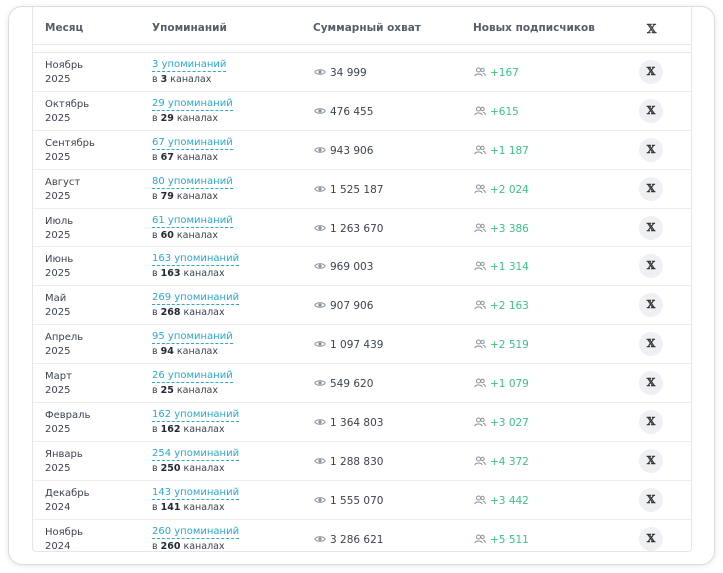 The image size is (723, 573). I want to click on month-name: Июнь, so click(59, 260).